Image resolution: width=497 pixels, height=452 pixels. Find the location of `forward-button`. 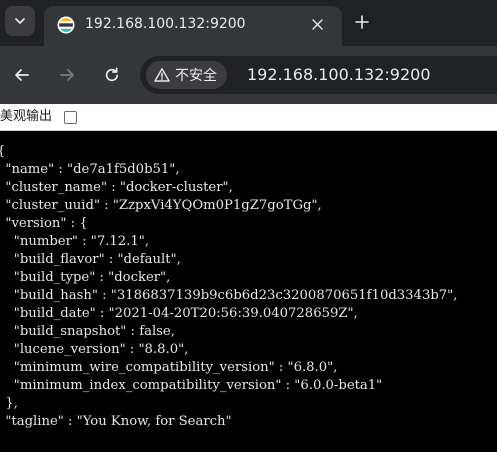

forward-button is located at coordinates (67, 75).